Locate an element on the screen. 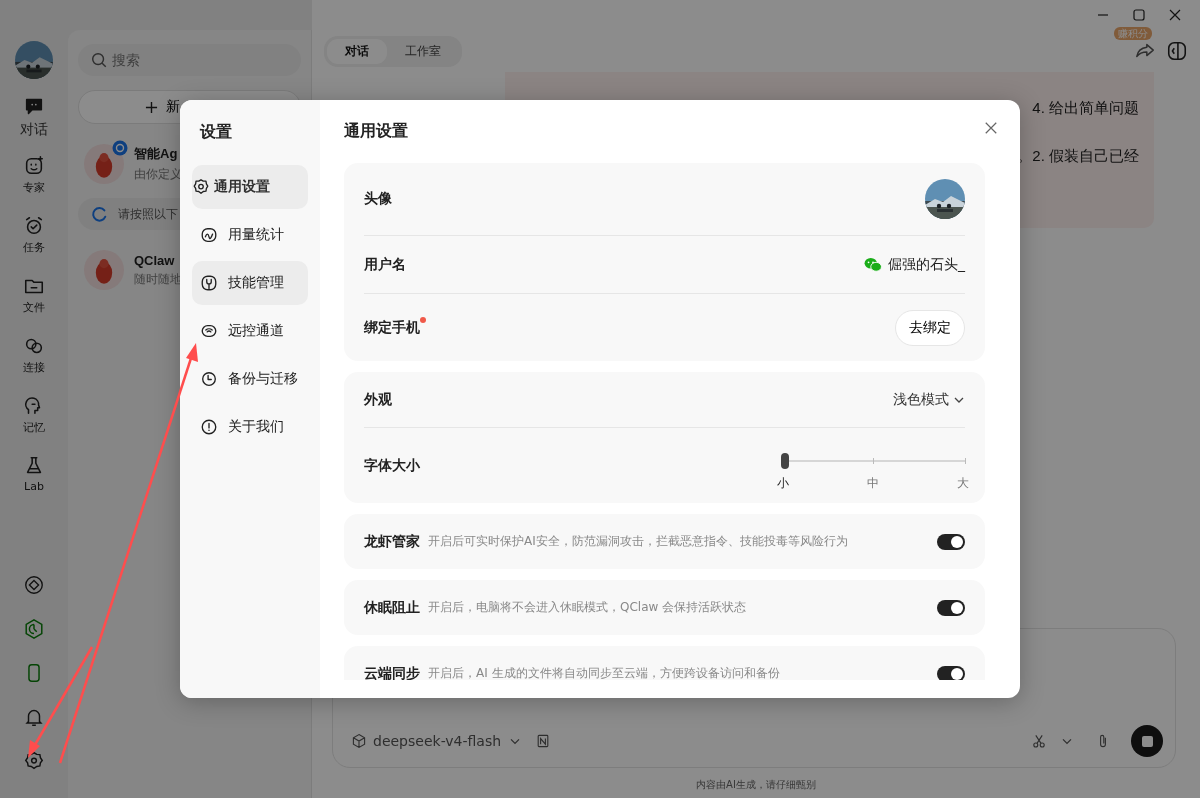 This screenshot has height=798, width=1200. conversation-title: QClaw is located at coordinates (155, 260).